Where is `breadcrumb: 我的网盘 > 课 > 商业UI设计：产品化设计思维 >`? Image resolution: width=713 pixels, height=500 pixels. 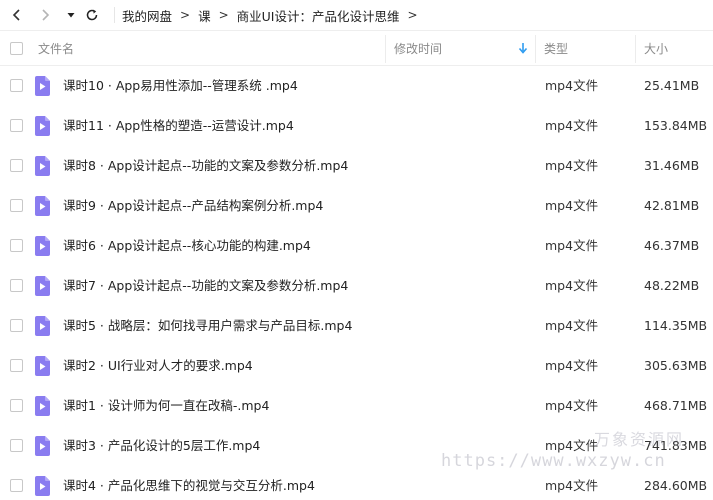
breadcrumb: 我的网盘 > 课 > 商业UI设计：产品化设计思维 > is located at coordinates (274, 15).